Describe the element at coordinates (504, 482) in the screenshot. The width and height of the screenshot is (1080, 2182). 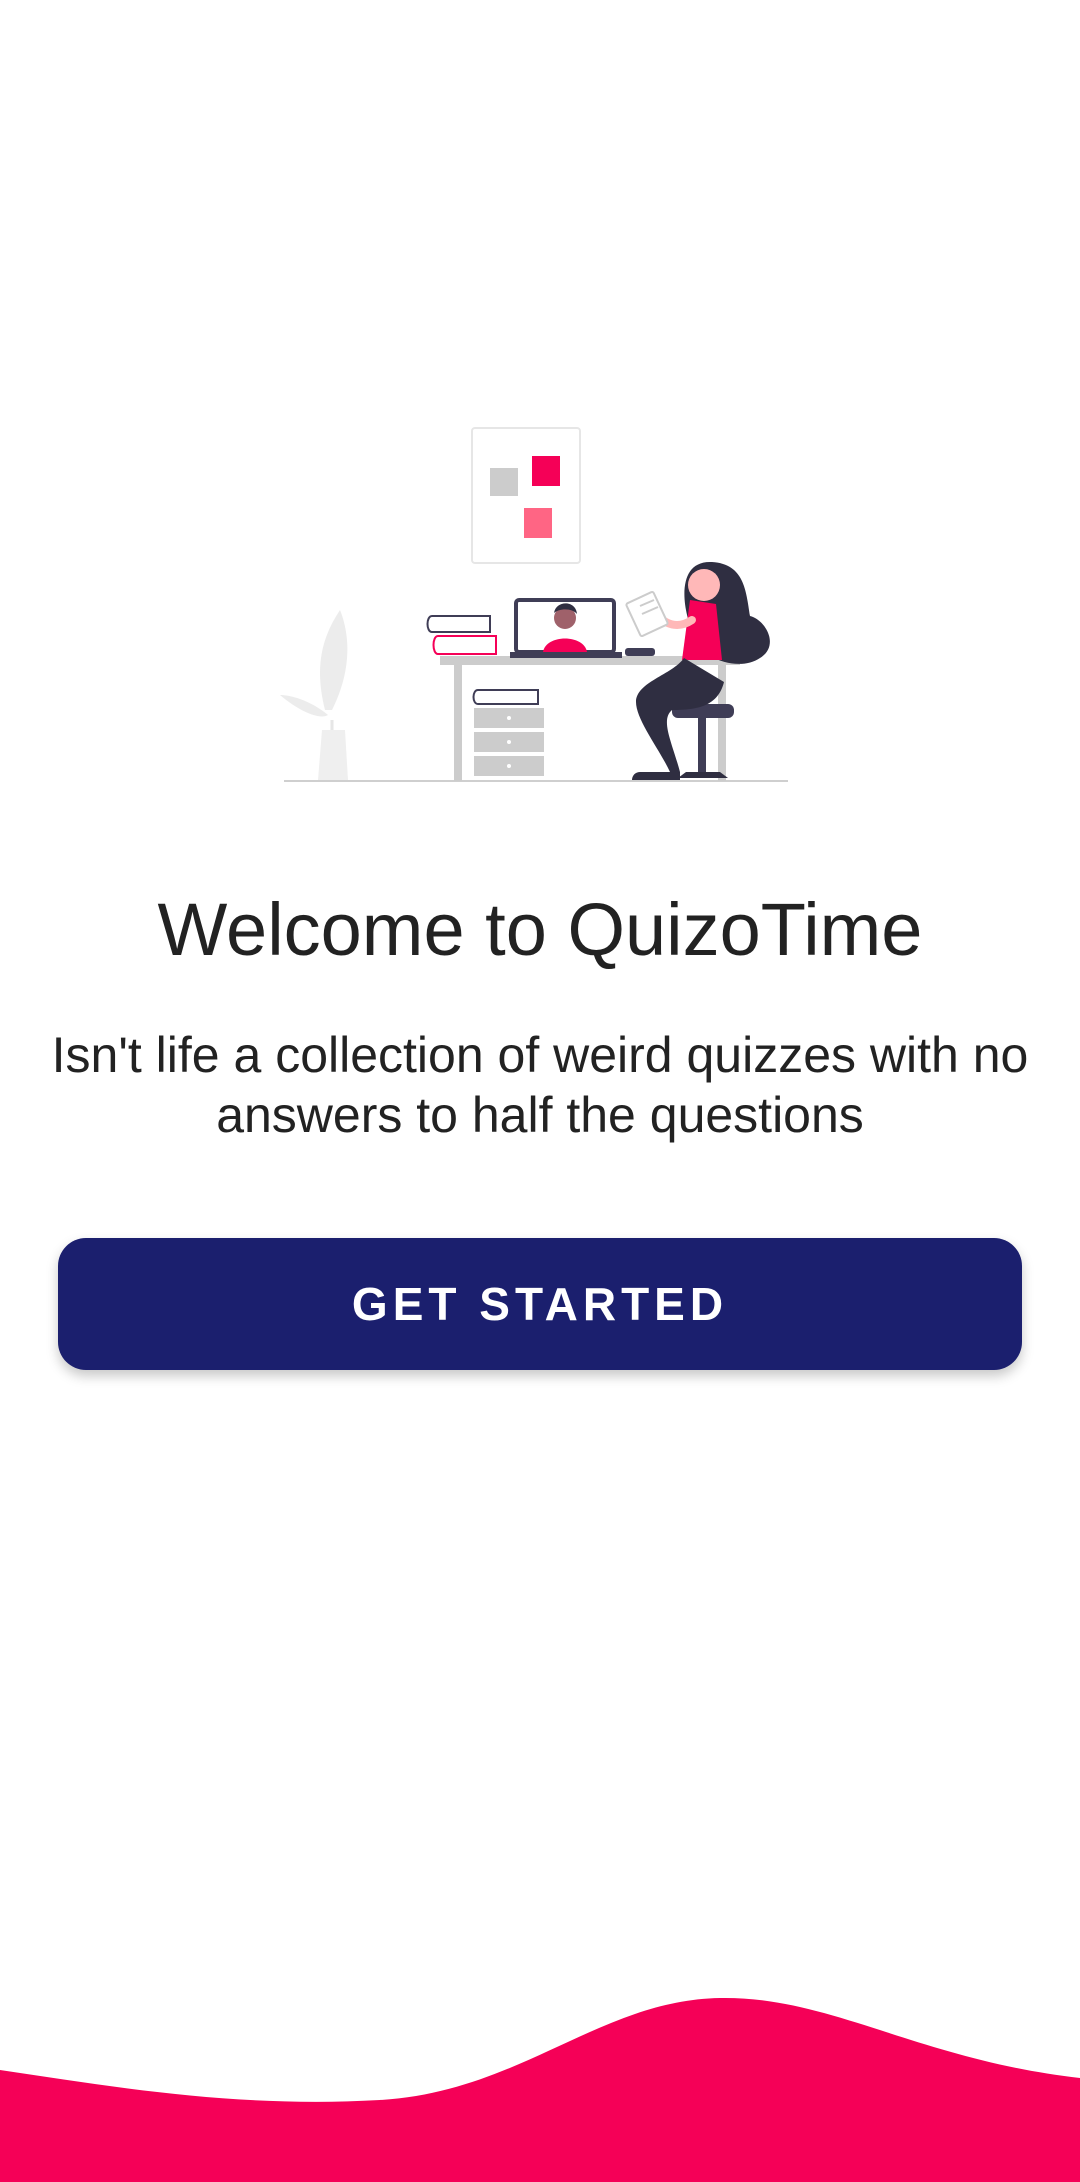
I see `frame-square-gray` at that location.